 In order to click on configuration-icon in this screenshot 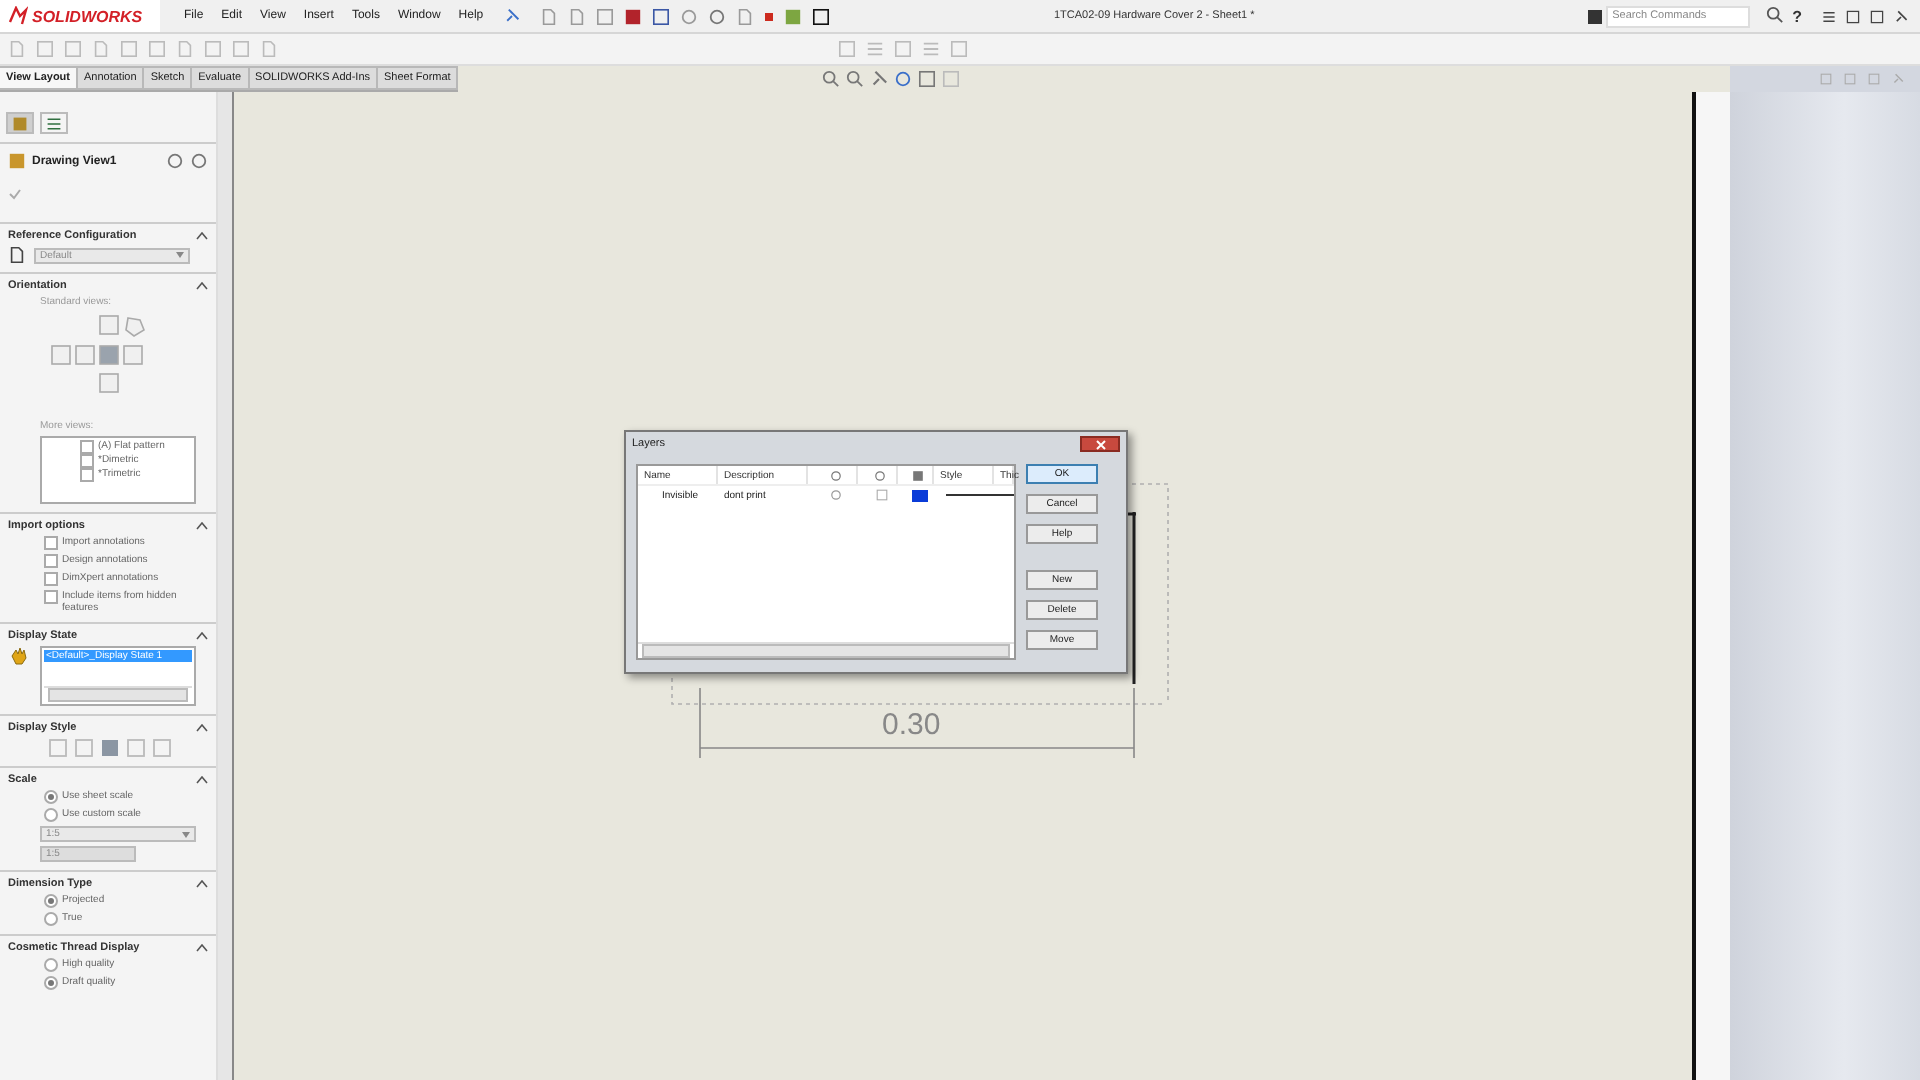, I will do `click(17, 255)`.